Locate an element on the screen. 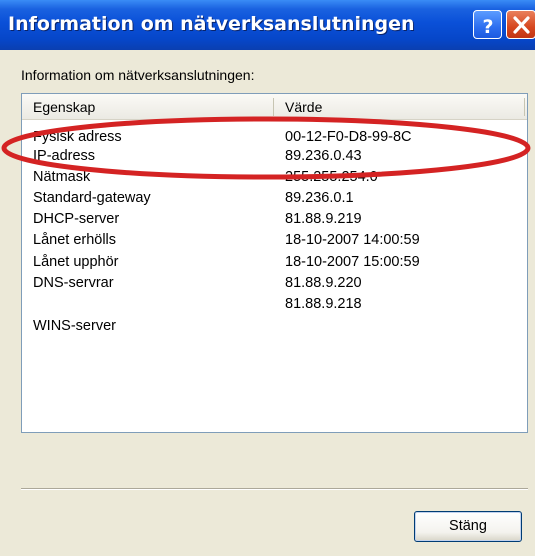 The height and width of the screenshot is (556, 535). column-header-property: Egenskap is located at coordinates (64, 107).